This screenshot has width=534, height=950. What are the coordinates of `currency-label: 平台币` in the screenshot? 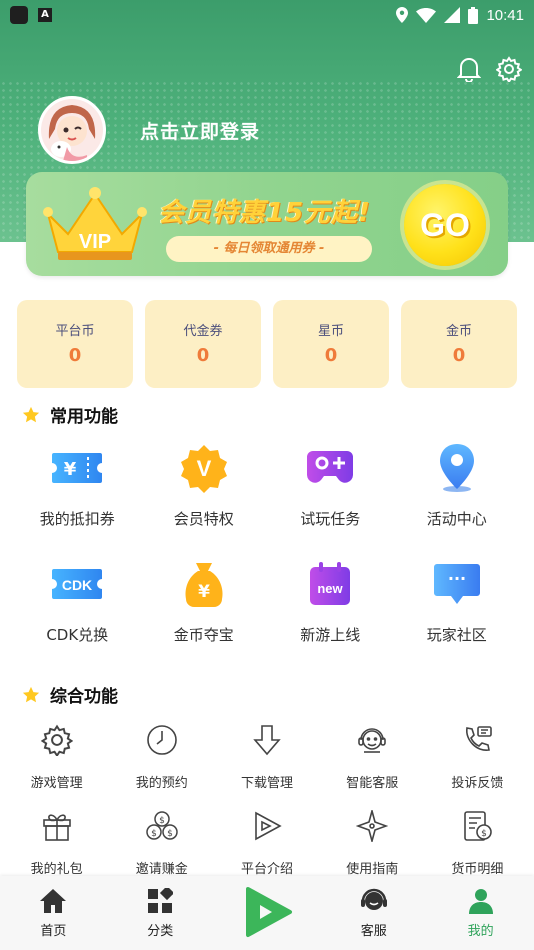 It's located at (75, 331).